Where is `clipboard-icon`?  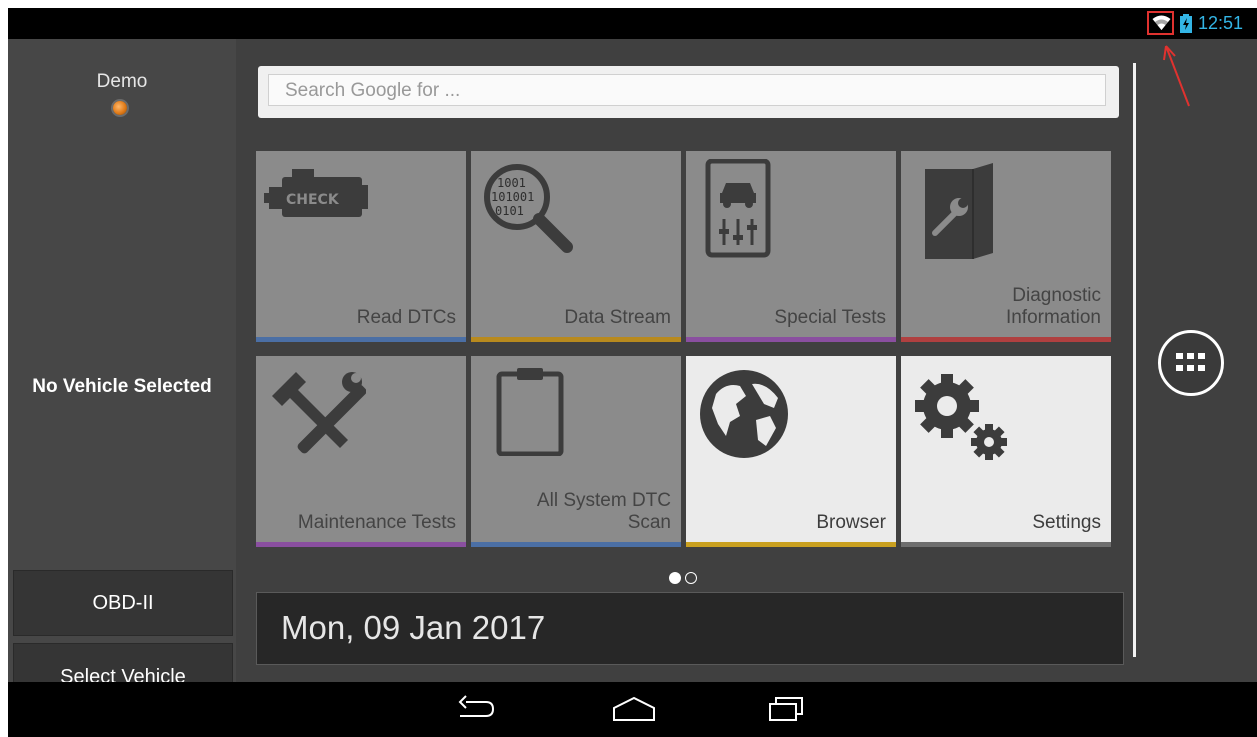 clipboard-icon is located at coordinates (530, 413).